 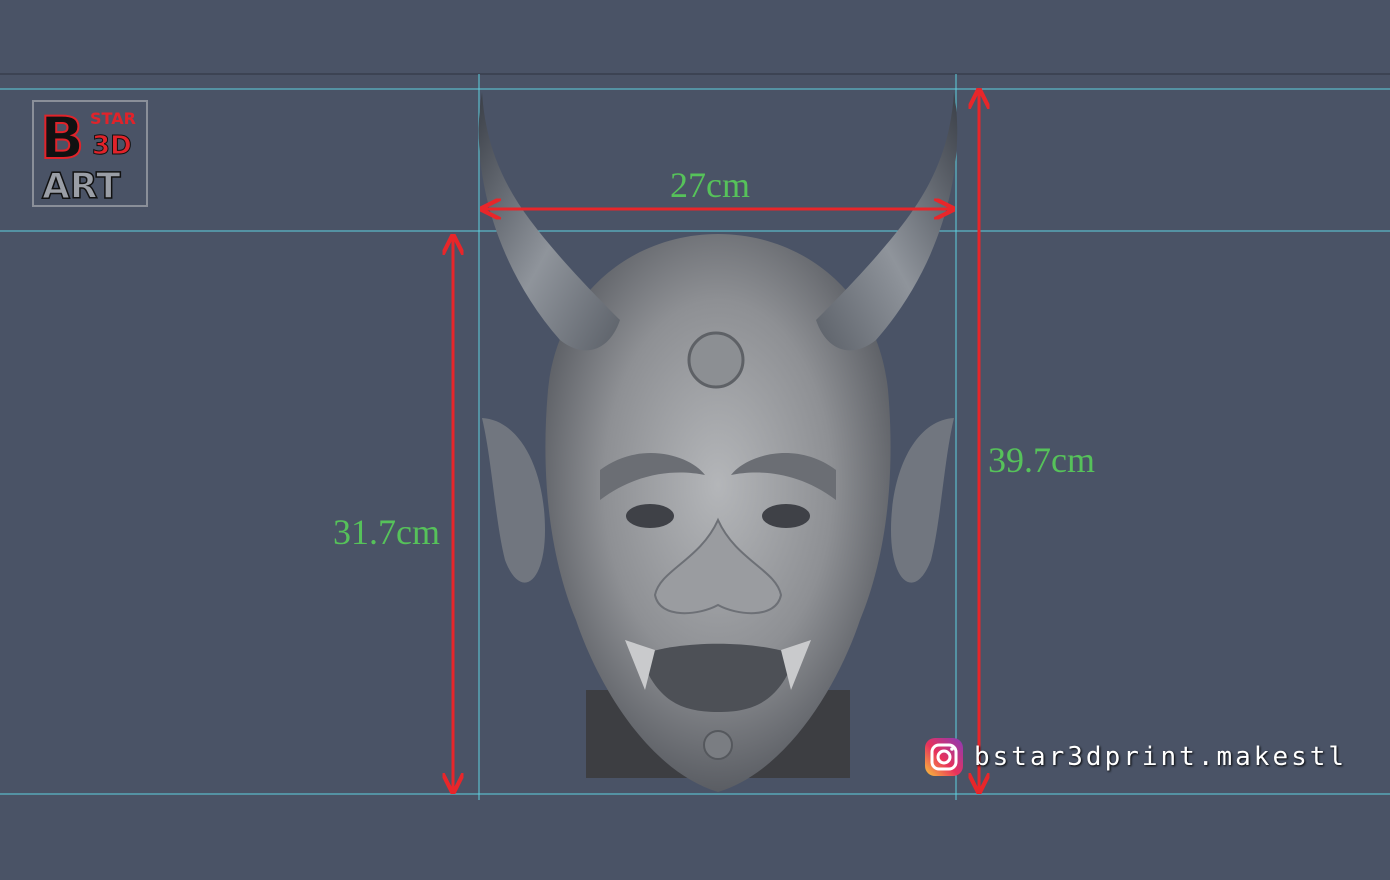 What do you see at coordinates (386, 532) in the screenshot?
I see `face-height-label: 31.7cm` at bounding box center [386, 532].